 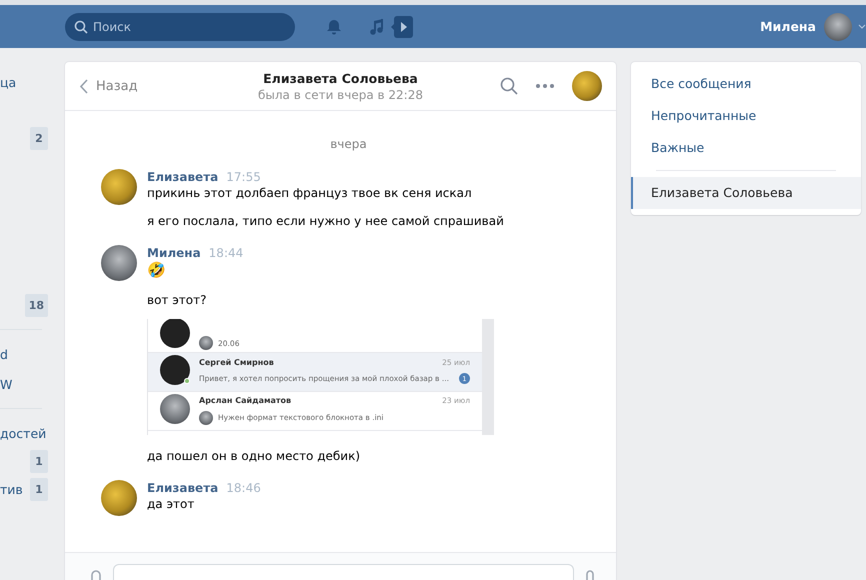 I want to click on message-time: 17:55, so click(x=243, y=177).